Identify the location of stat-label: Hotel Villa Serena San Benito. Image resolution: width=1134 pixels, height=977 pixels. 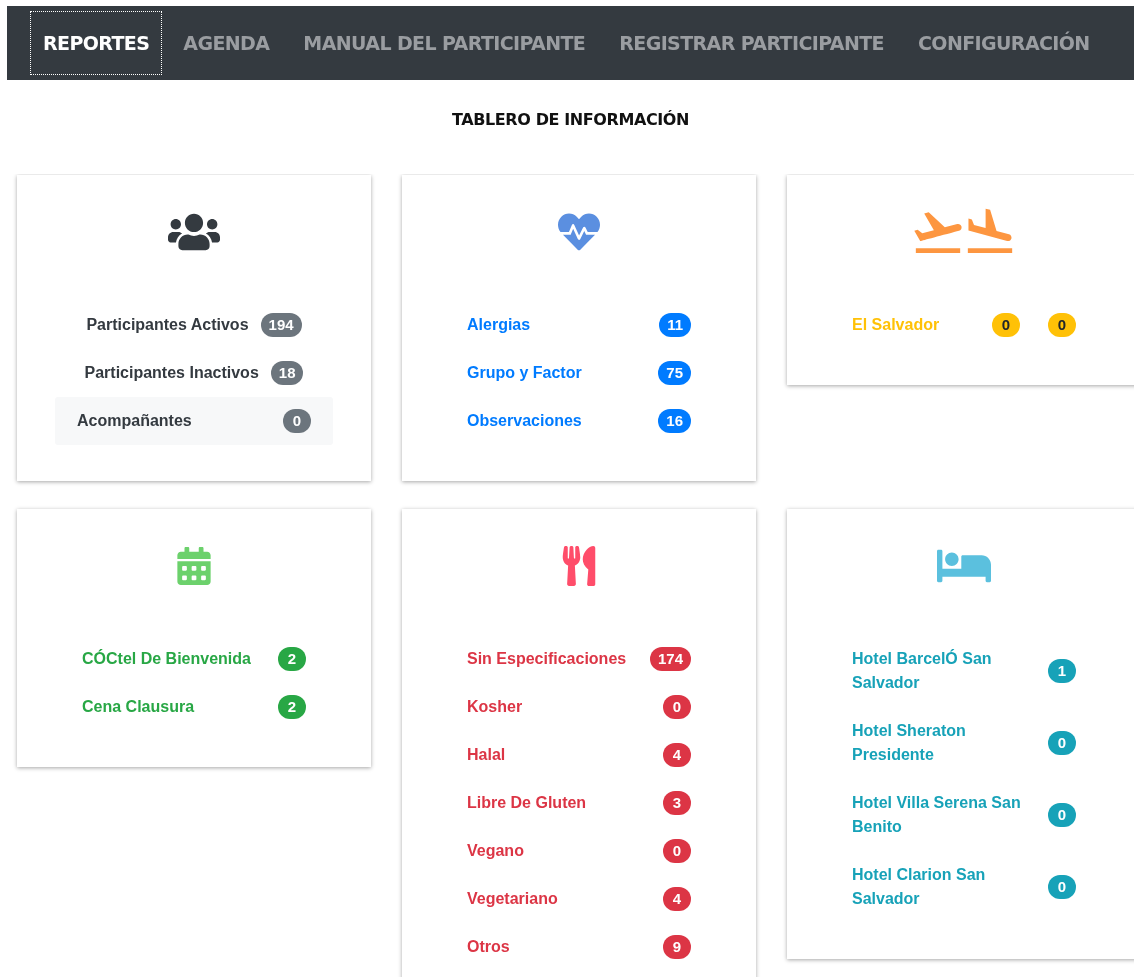
(937, 815).